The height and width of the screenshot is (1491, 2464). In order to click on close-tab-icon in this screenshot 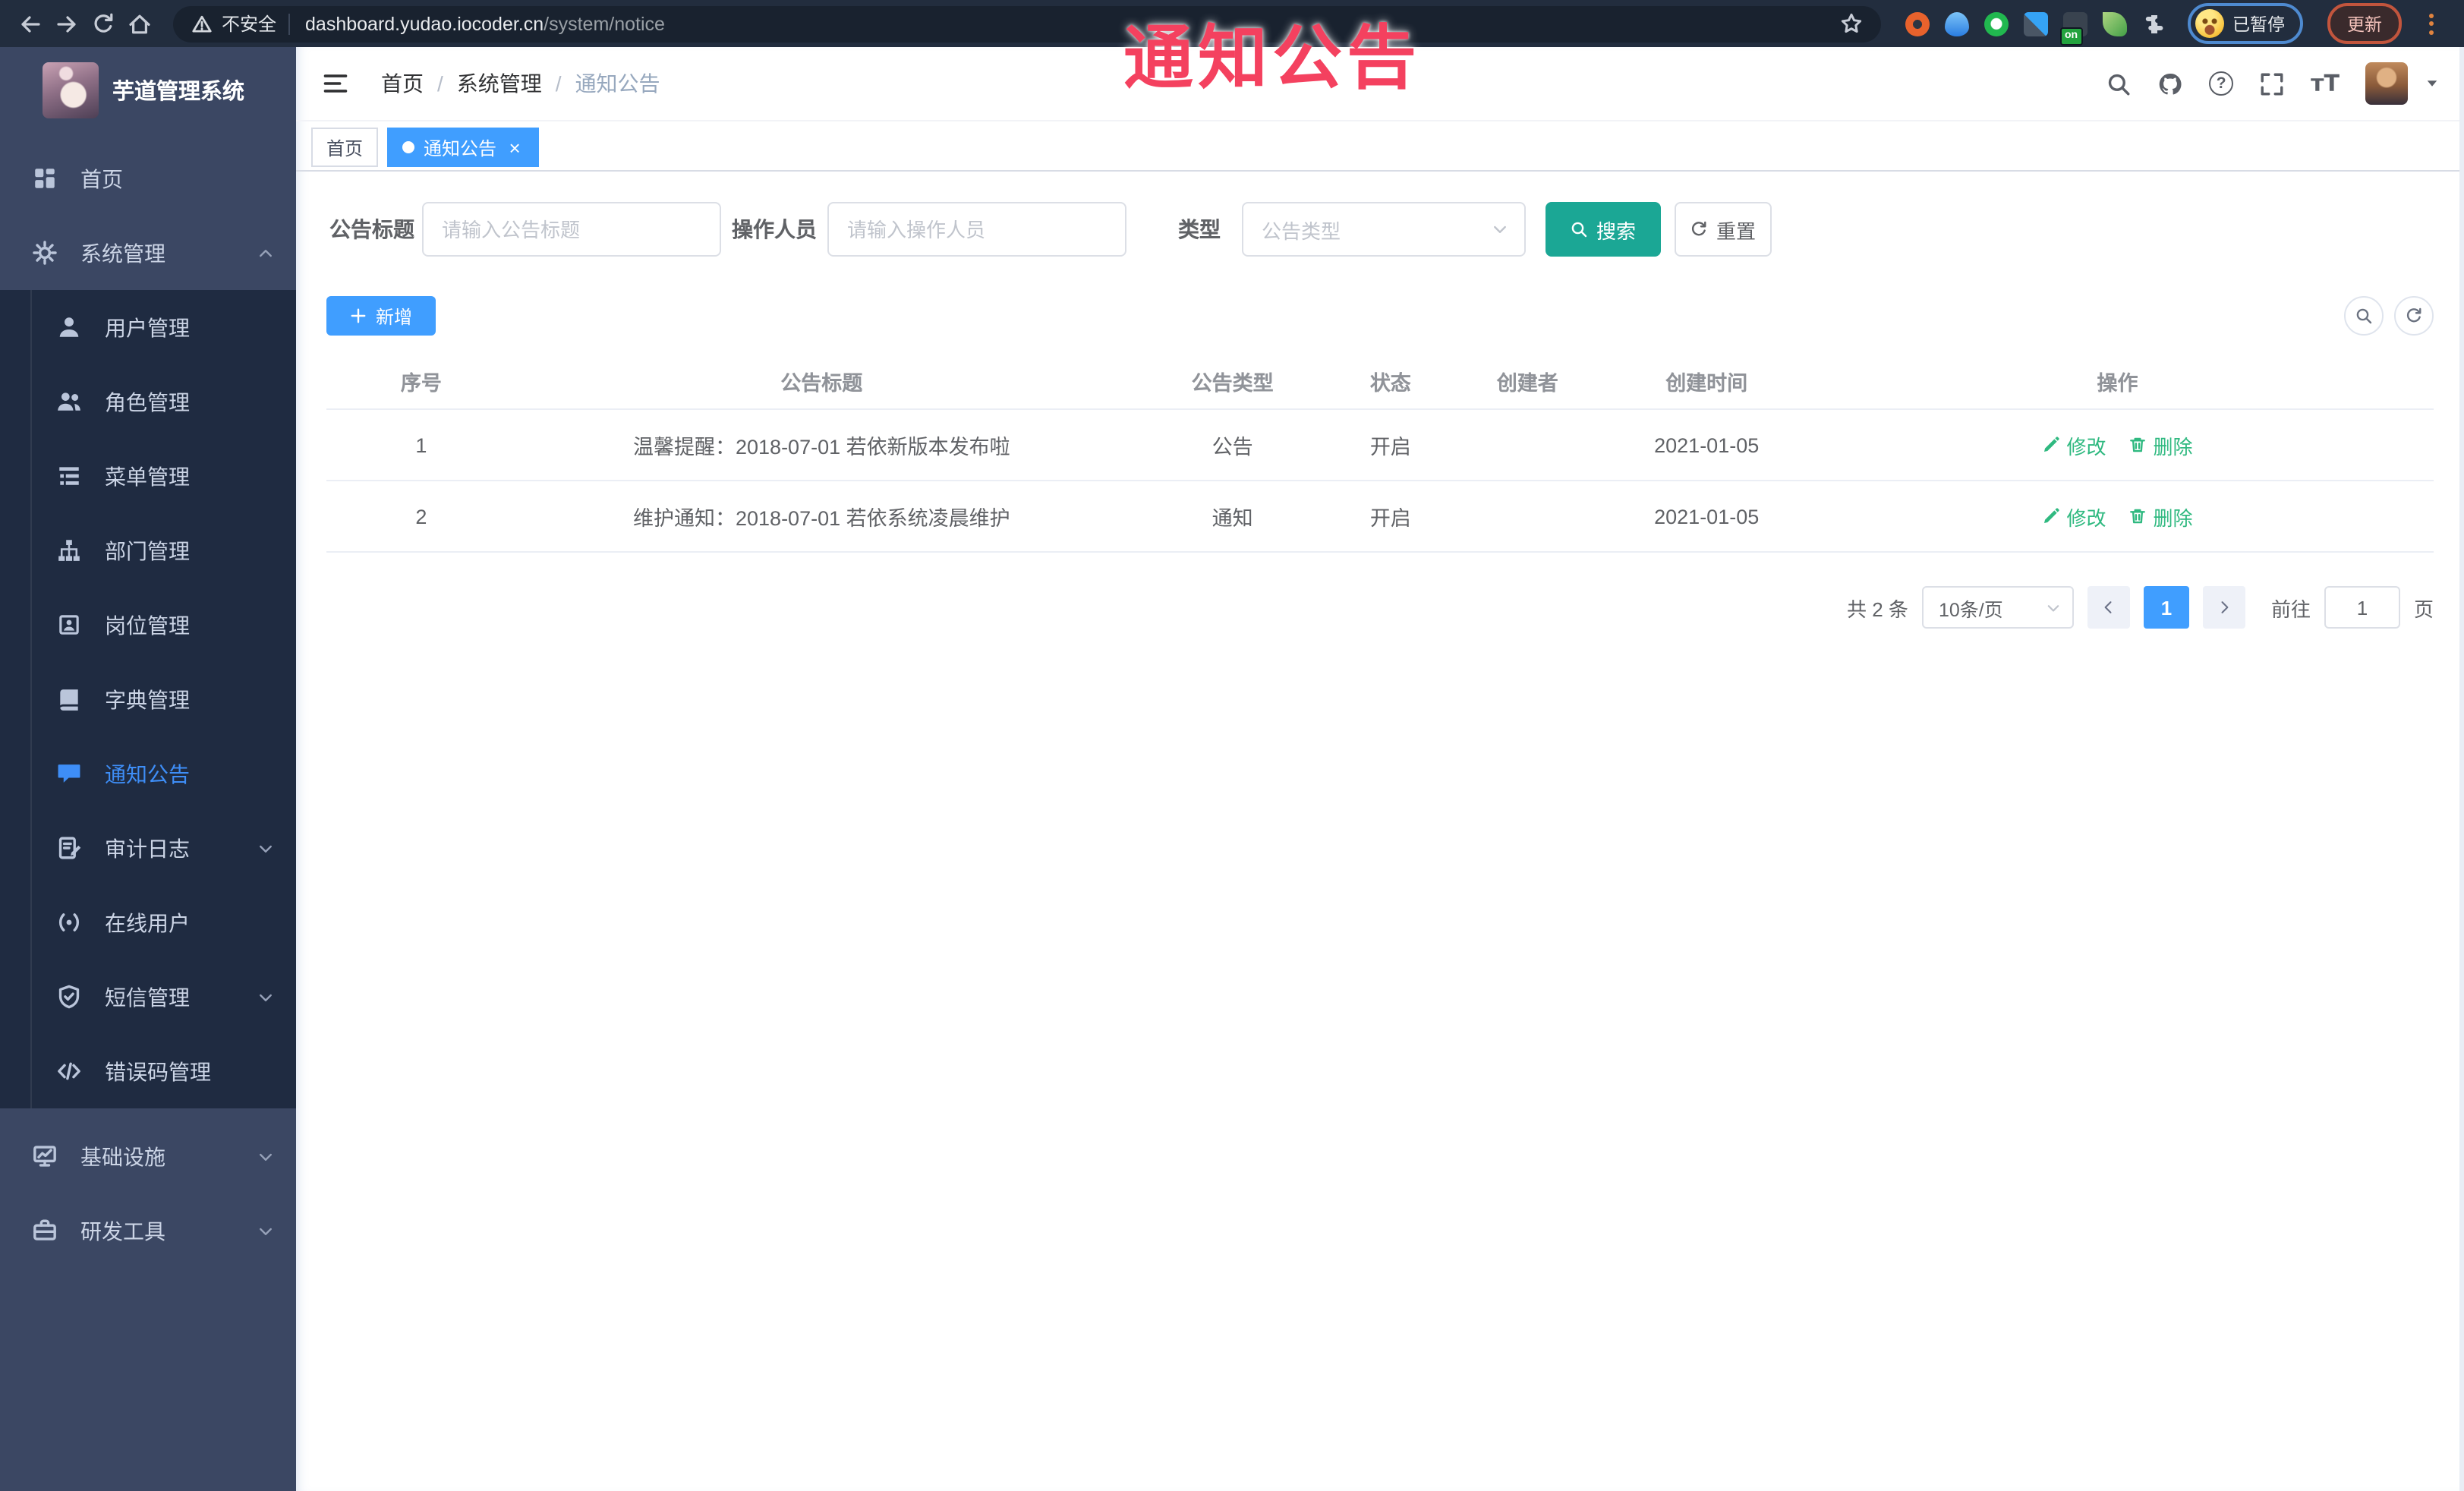, I will do `click(515, 147)`.